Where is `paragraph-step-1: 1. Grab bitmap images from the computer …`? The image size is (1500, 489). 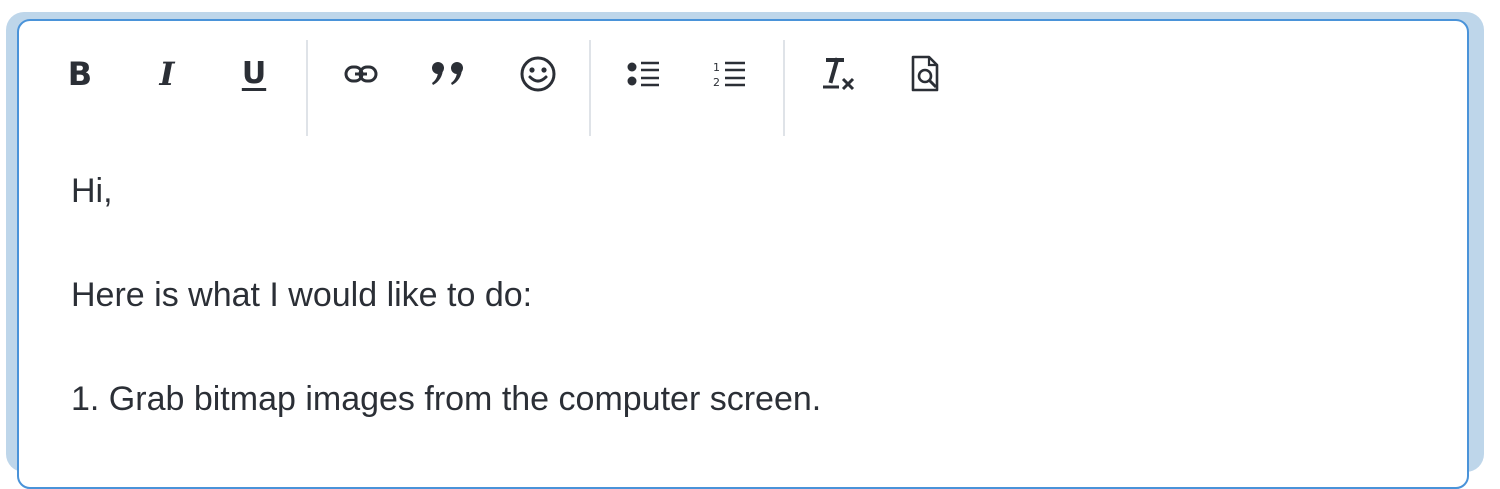 paragraph-step-1: 1. Grab bitmap images from the computer … is located at coordinates (446, 399).